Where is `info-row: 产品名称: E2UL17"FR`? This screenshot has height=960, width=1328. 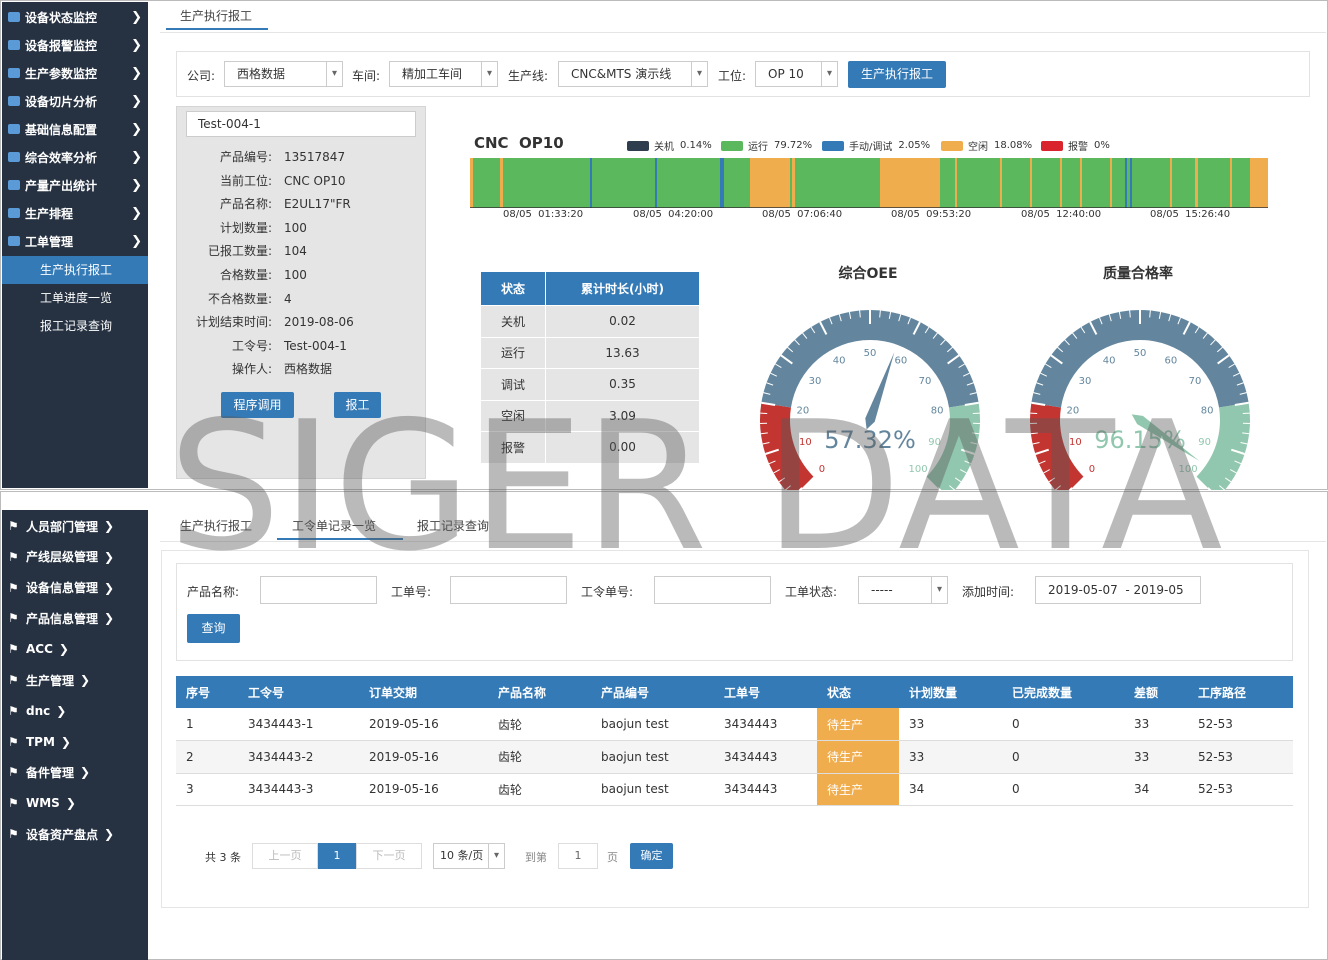
info-row: 产品名称: E2UL17"FR is located at coordinates (300, 204).